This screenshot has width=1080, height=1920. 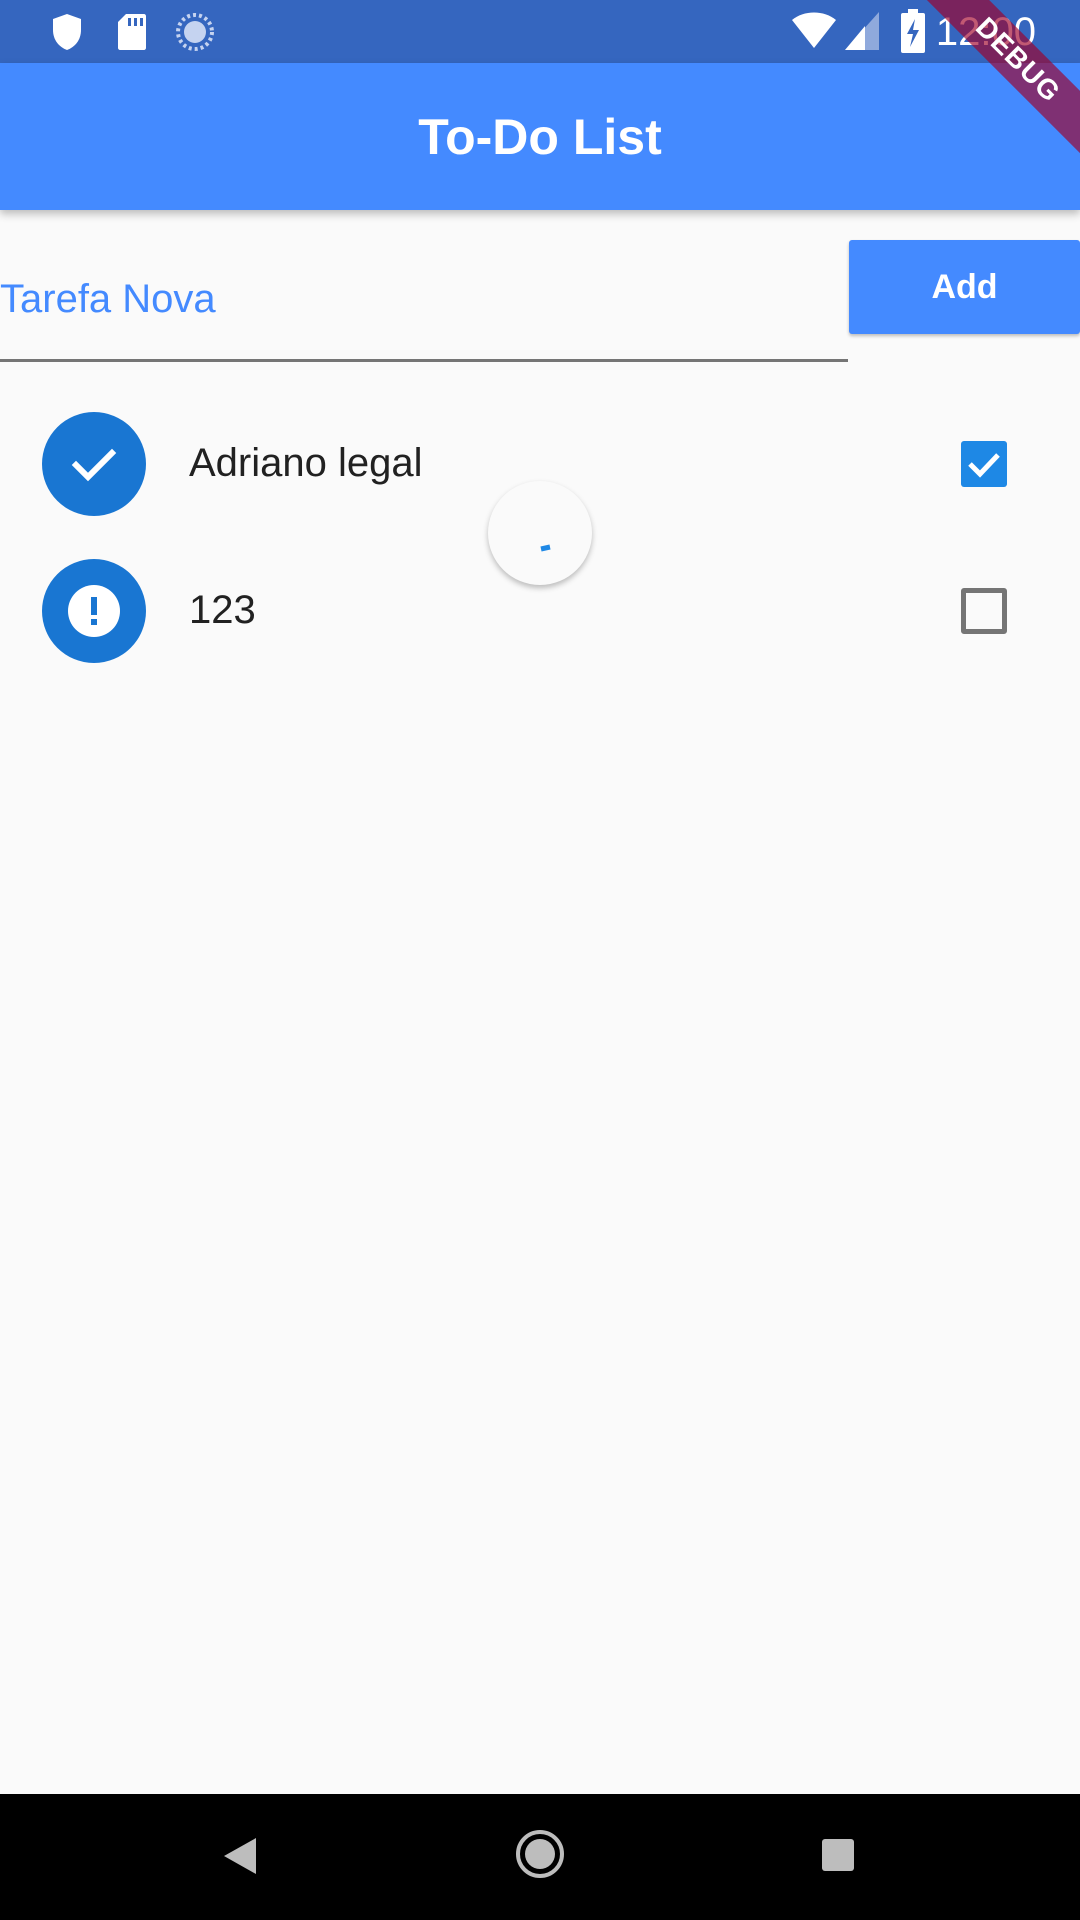 I want to click on task-label: 123, so click(x=222, y=610).